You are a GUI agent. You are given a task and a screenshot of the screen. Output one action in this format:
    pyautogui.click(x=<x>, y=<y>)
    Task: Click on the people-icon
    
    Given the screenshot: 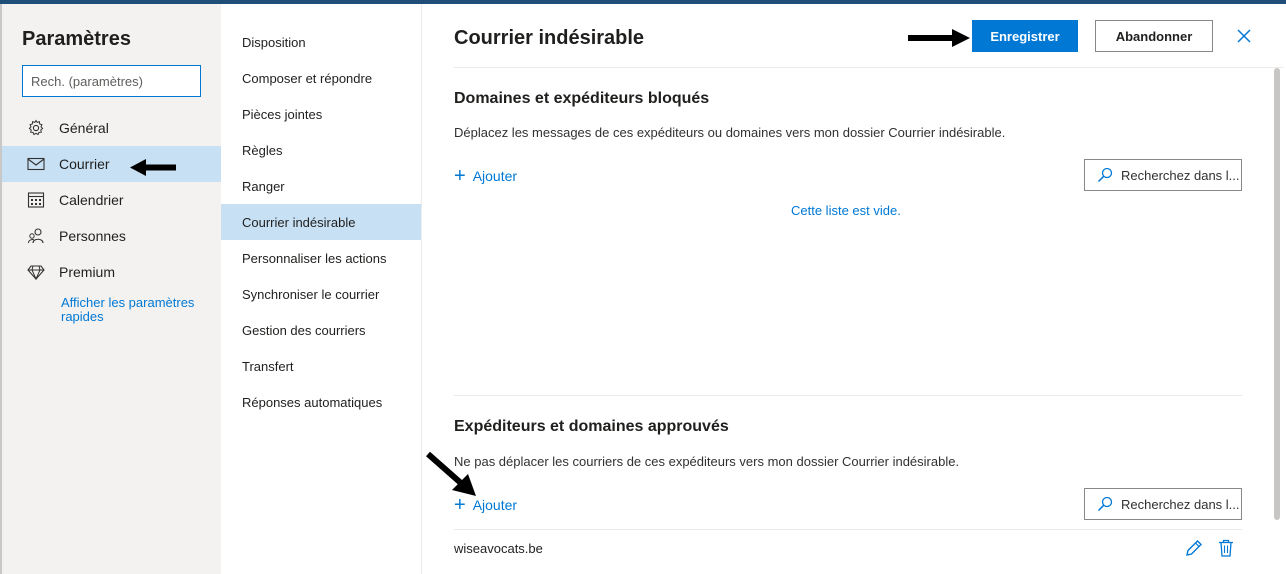 What is the action you would take?
    pyautogui.click(x=36, y=236)
    